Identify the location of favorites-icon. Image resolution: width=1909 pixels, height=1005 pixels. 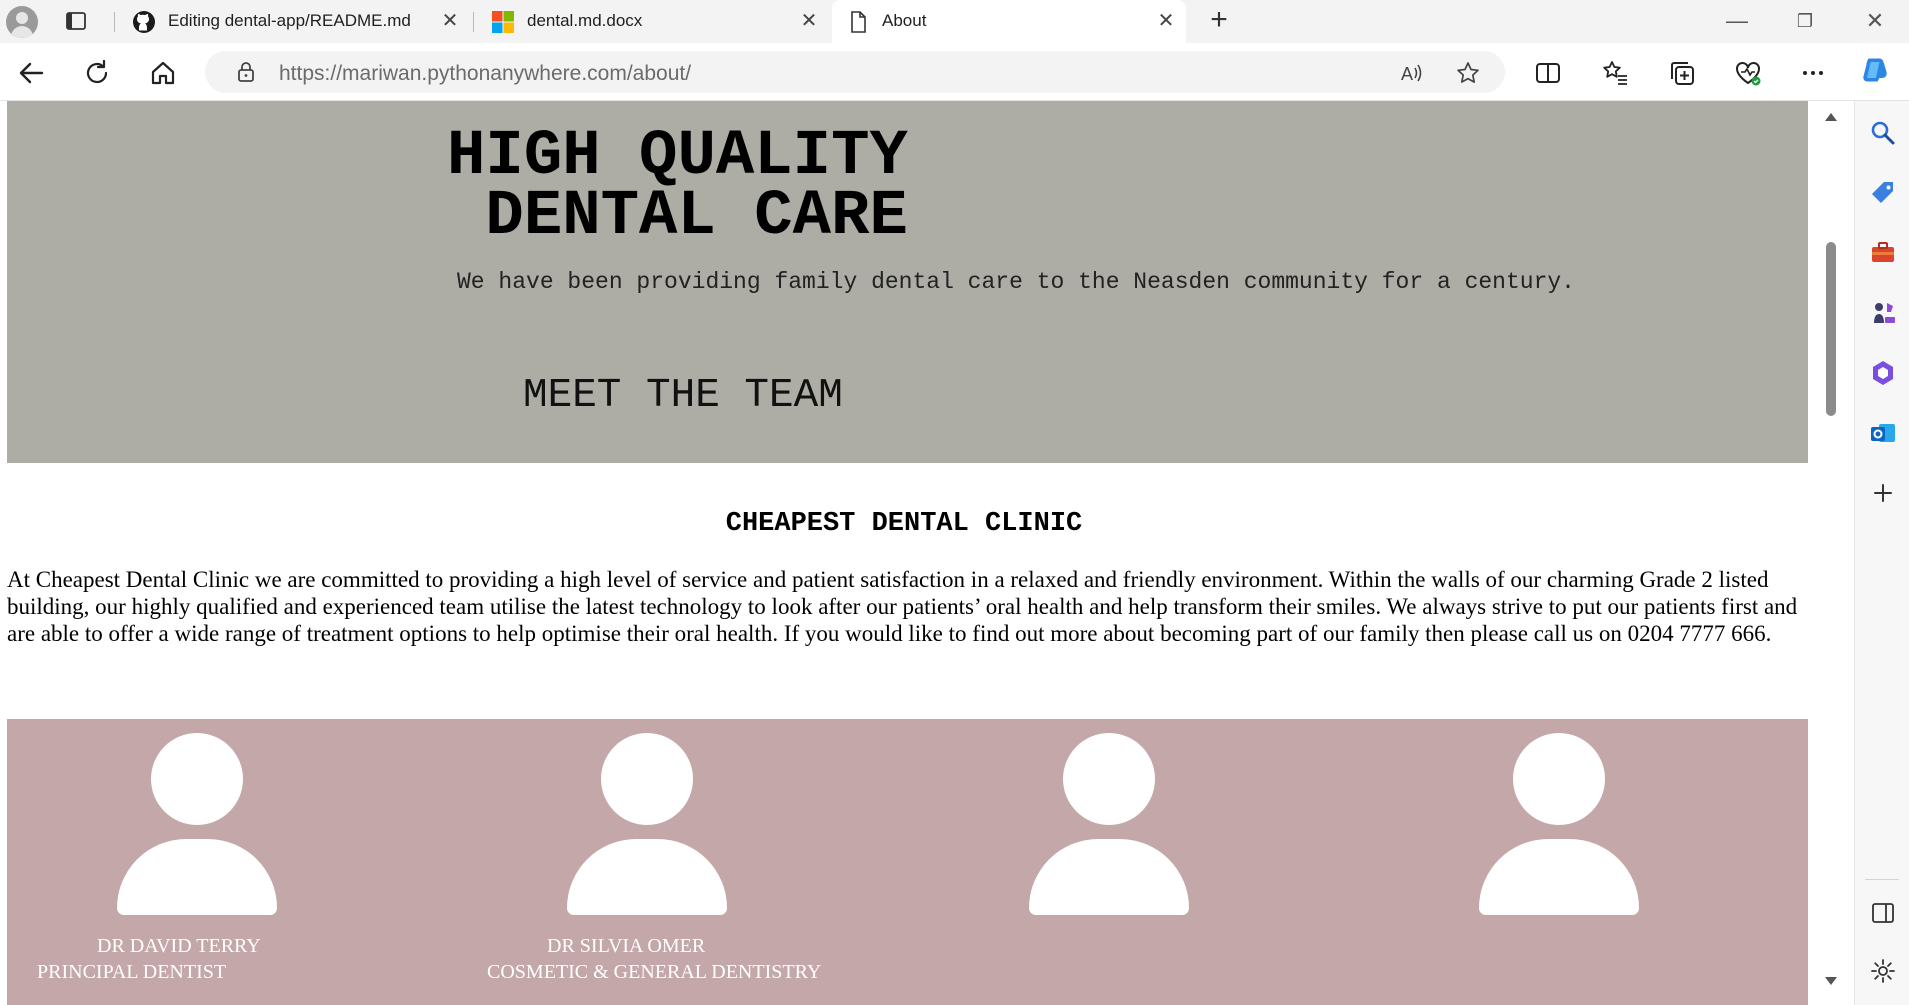
(1615, 73).